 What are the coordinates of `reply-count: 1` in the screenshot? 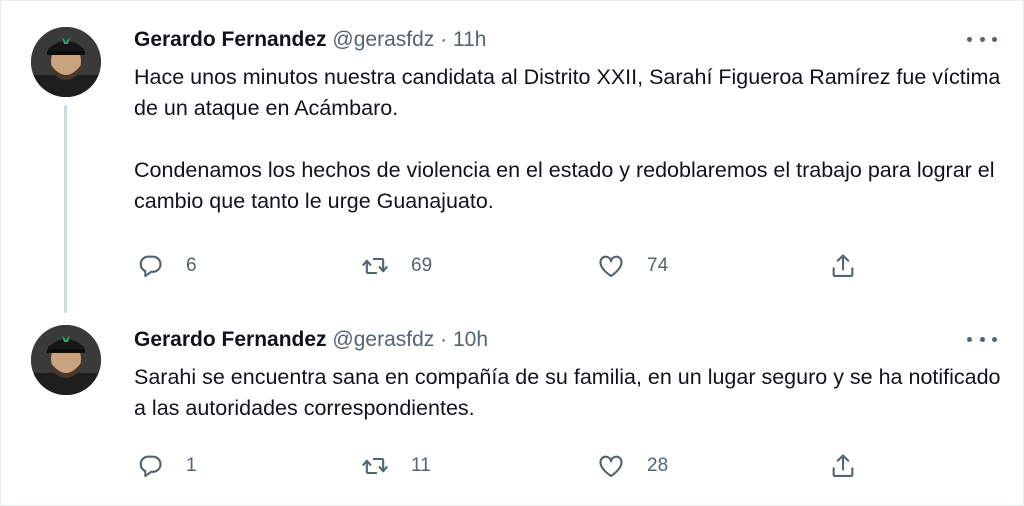 It's located at (191, 465).